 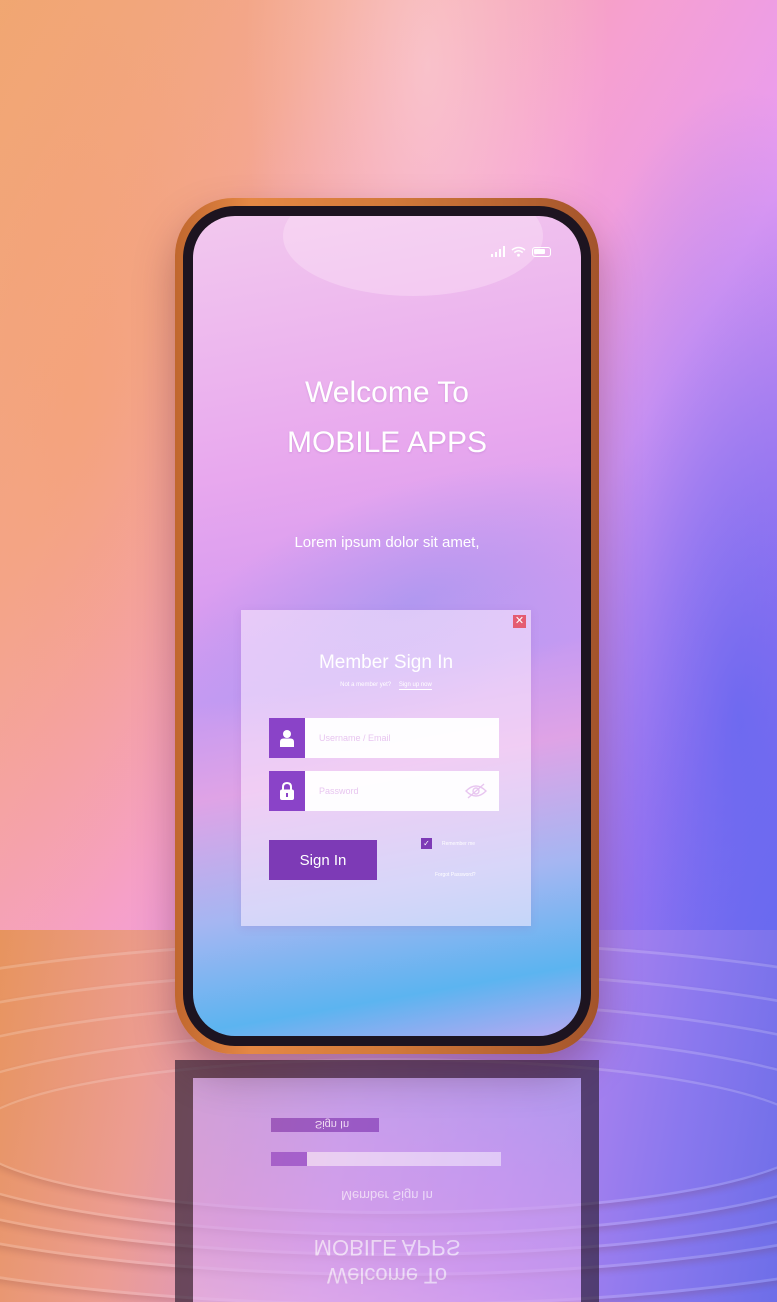 I want to click on sign-in-button: Sign In, so click(x=323, y=860).